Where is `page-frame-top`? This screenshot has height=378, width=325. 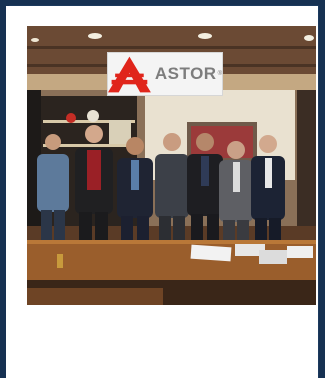
page-frame-top is located at coordinates (162, 2).